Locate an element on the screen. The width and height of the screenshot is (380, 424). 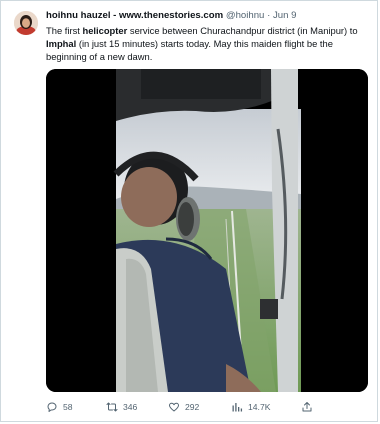
bar-chart-icon is located at coordinates (237, 407).